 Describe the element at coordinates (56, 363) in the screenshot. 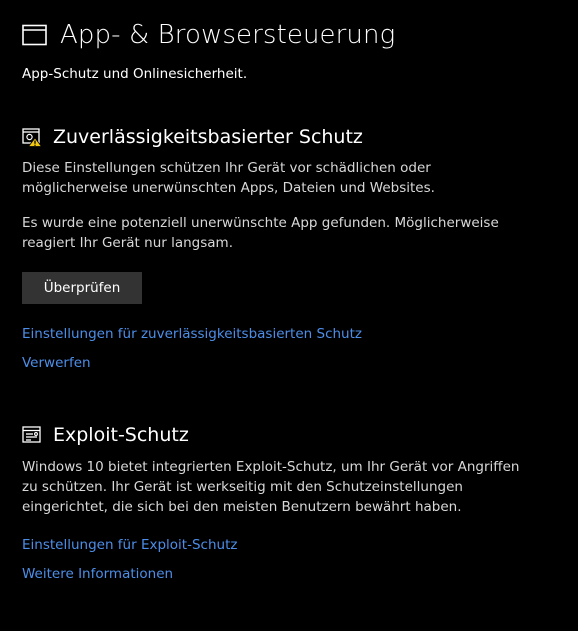

I see `dismiss-link: Verwerfen` at that location.